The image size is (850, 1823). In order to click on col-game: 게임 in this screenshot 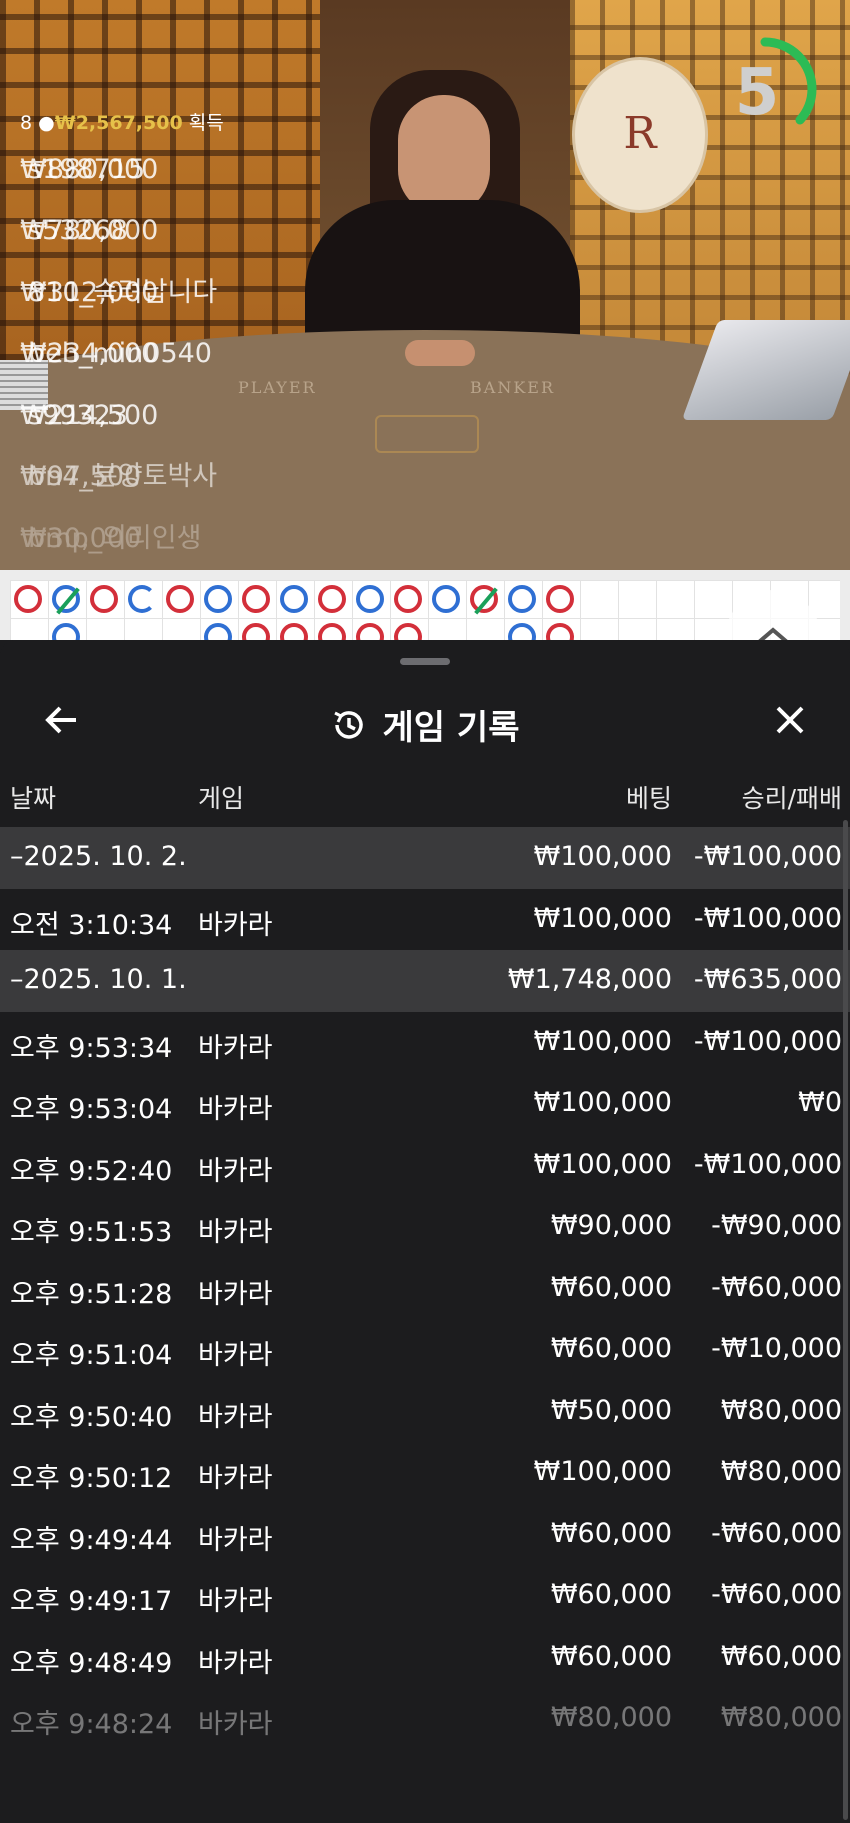, I will do `click(221, 798)`.